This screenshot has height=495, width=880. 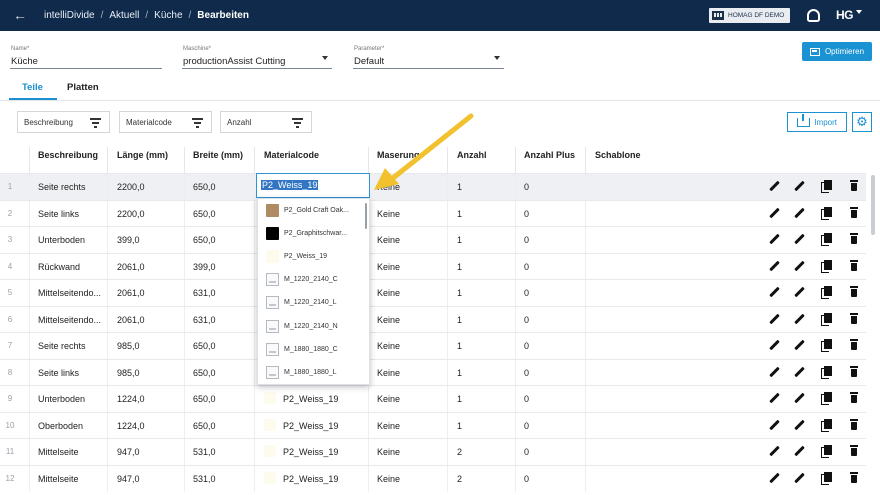 I want to click on column-header-schablone: Schablone, so click(x=618, y=155).